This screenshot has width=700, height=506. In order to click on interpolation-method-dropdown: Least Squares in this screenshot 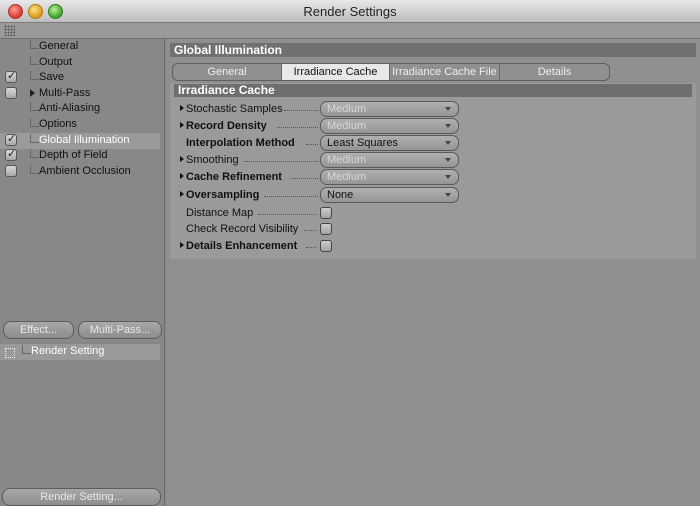, I will do `click(389, 143)`.